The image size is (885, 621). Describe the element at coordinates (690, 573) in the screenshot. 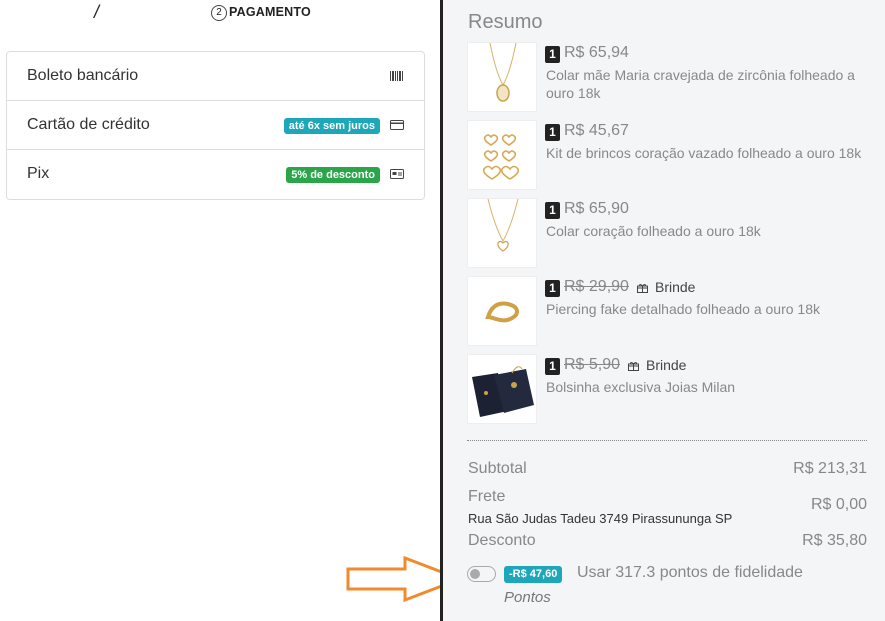

I see `loyalty-points-label: Usar 317.3 pontos de fidelidade` at that location.